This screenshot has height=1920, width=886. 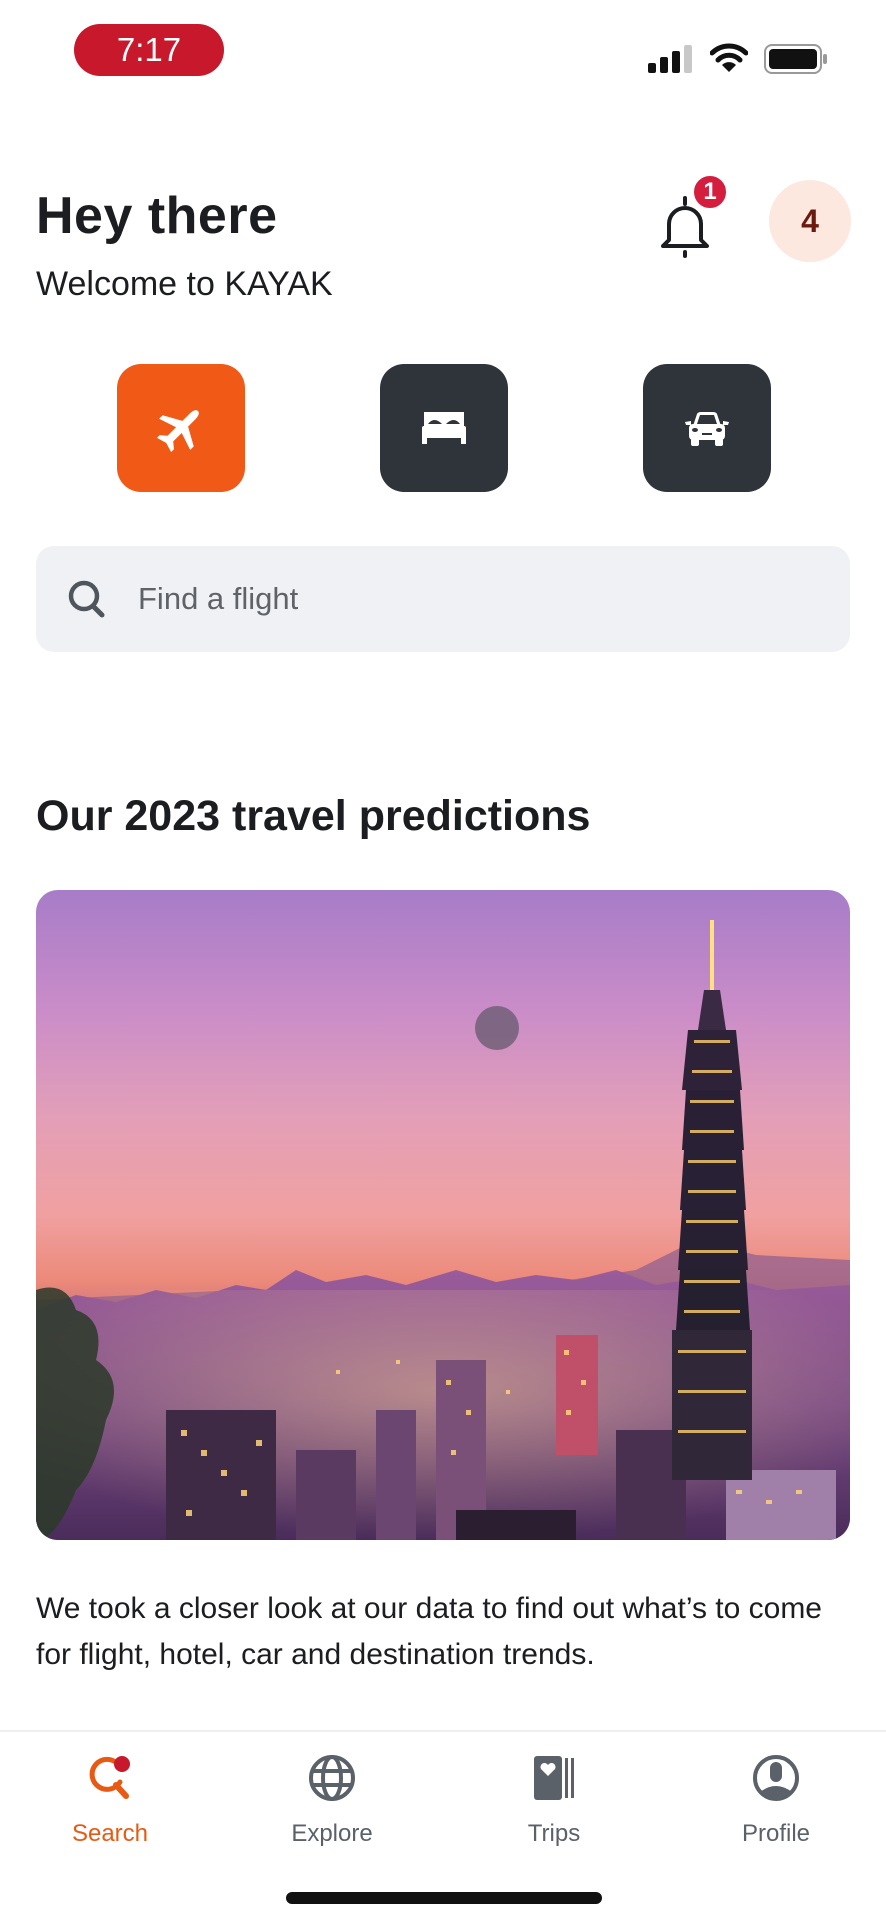 What do you see at coordinates (443, 55) in the screenshot?
I see `status-bar: 7:17` at bounding box center [443, 55].